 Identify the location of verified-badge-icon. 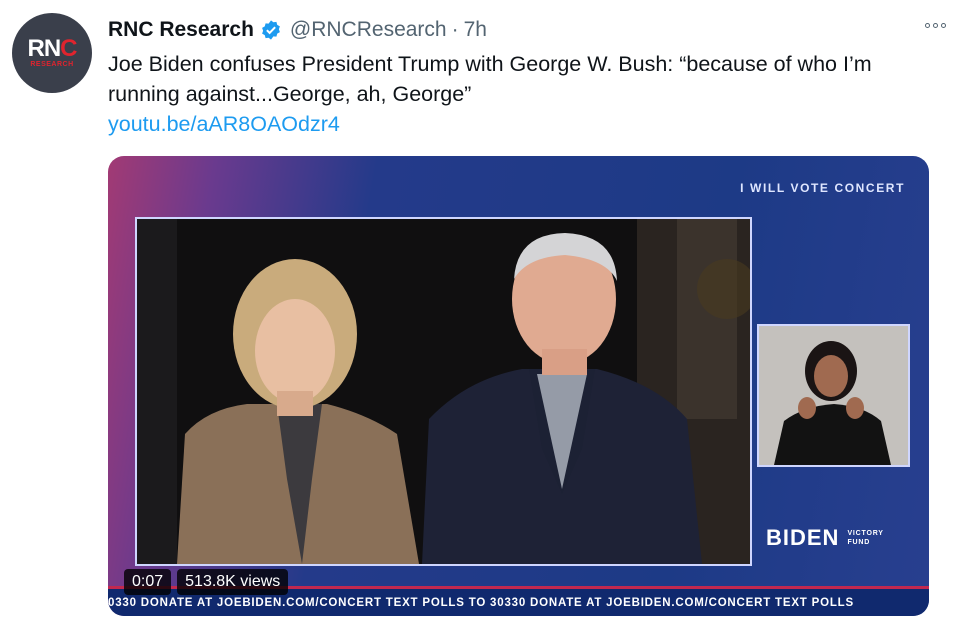
(271, 30).